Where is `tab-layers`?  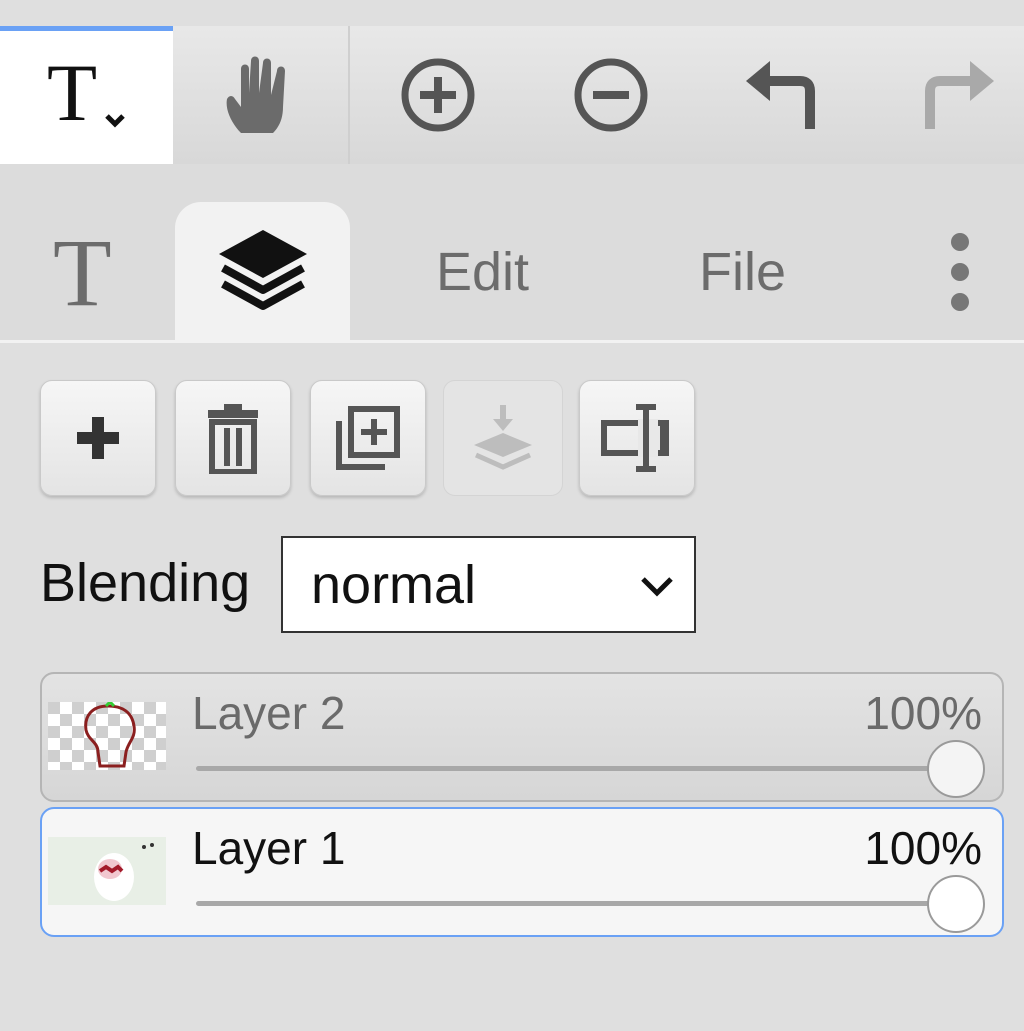
tab-layers is located at coordinates (262, 271).